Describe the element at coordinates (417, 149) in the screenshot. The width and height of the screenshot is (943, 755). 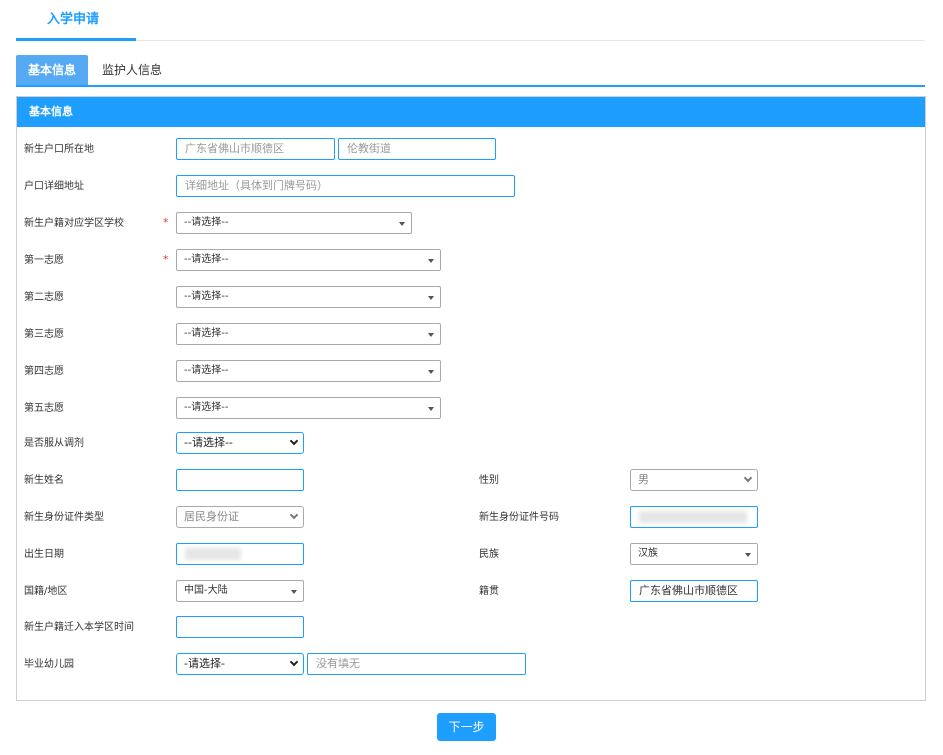
I see `hukou-street-input: 伦教街道` at that location.